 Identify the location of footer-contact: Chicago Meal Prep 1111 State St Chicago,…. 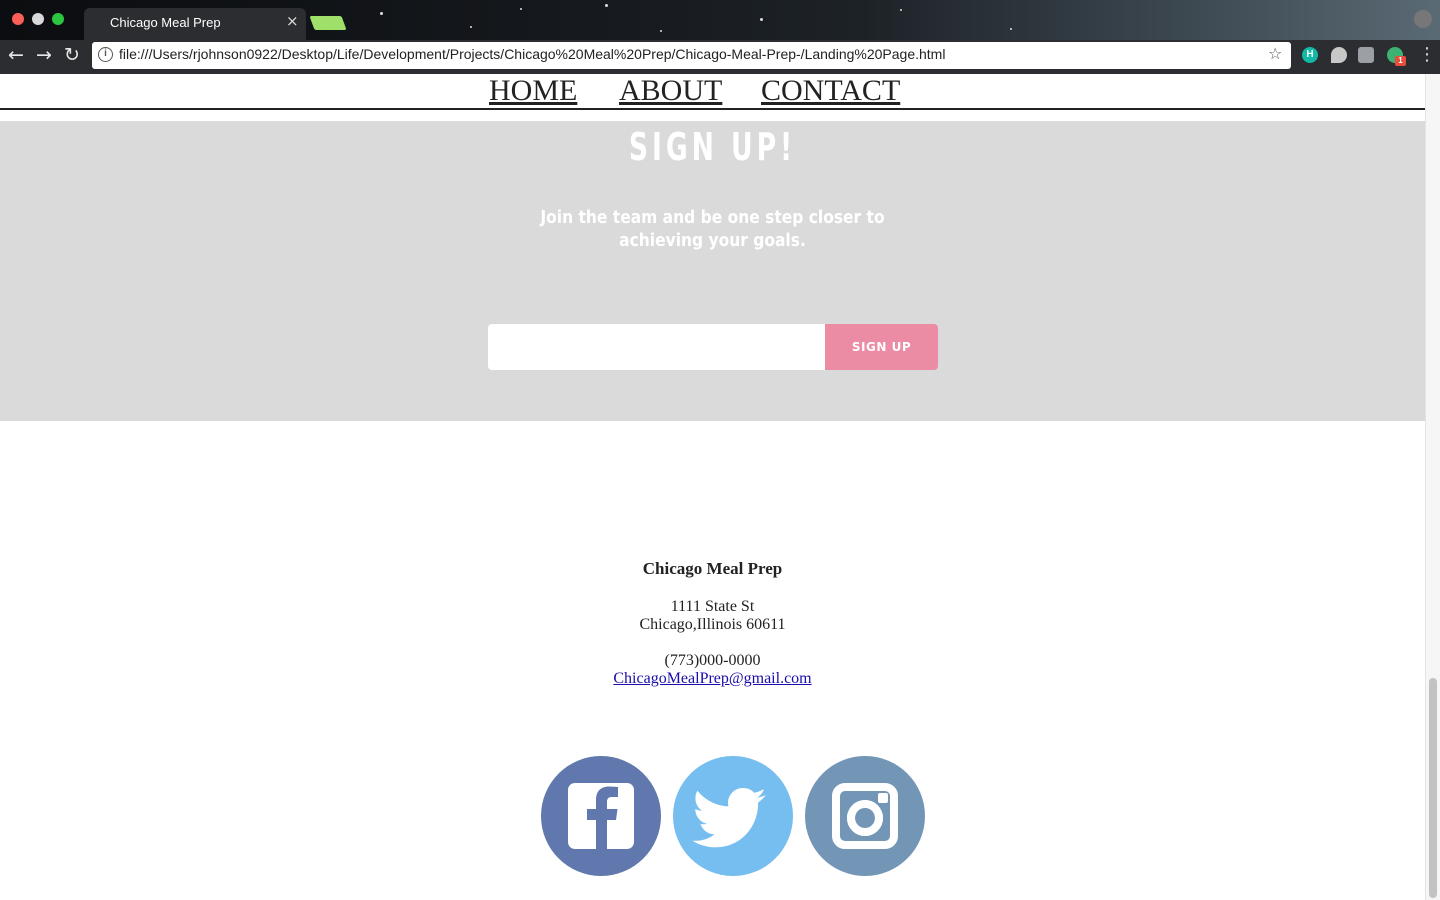
(712, 624).